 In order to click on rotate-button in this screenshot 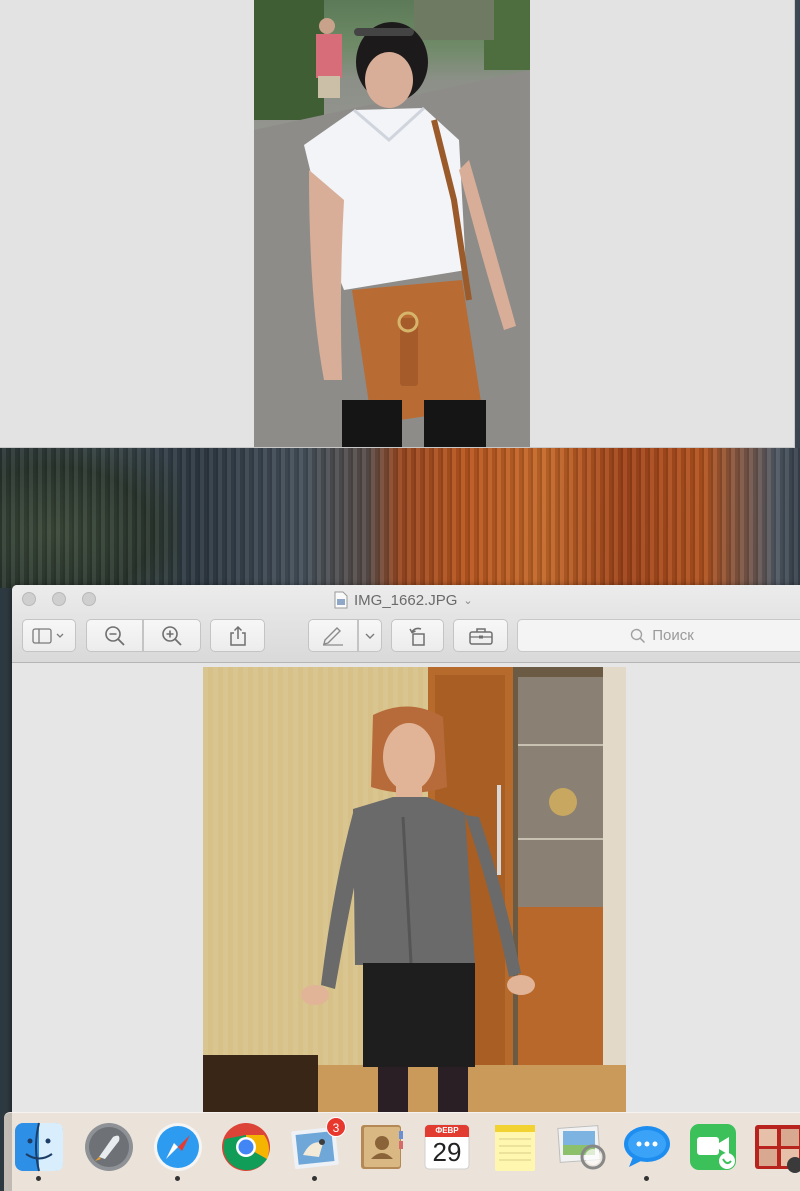, I will do `click(417, 635)`.